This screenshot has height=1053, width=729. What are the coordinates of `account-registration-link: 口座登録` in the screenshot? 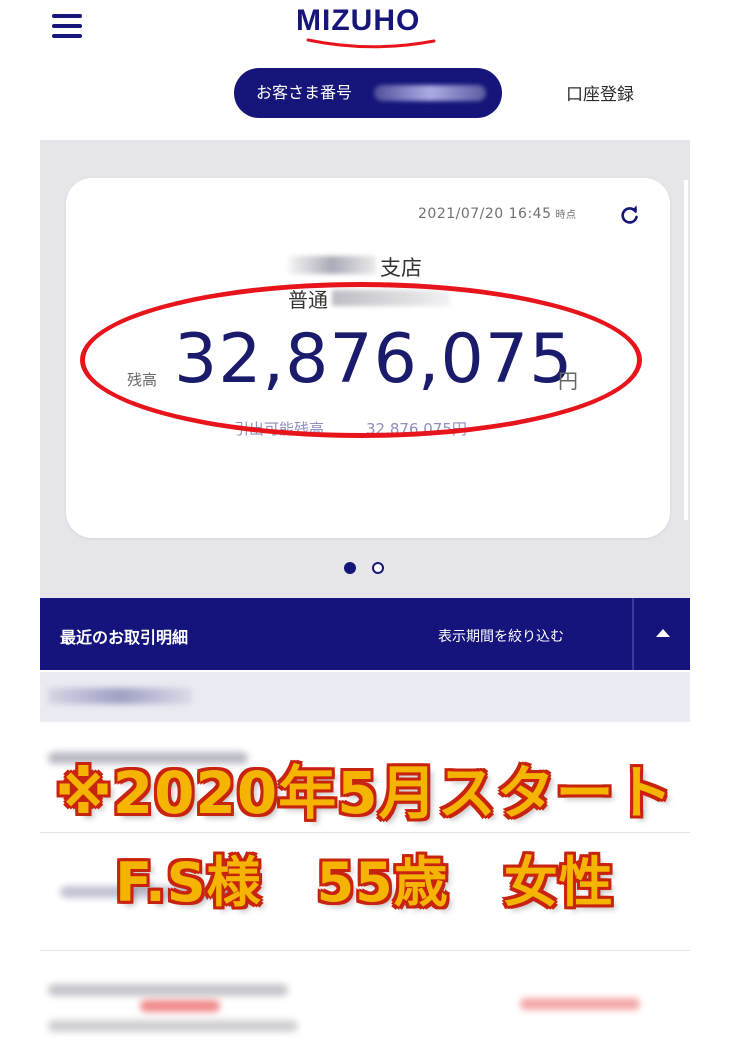 It's located at (600, 92).